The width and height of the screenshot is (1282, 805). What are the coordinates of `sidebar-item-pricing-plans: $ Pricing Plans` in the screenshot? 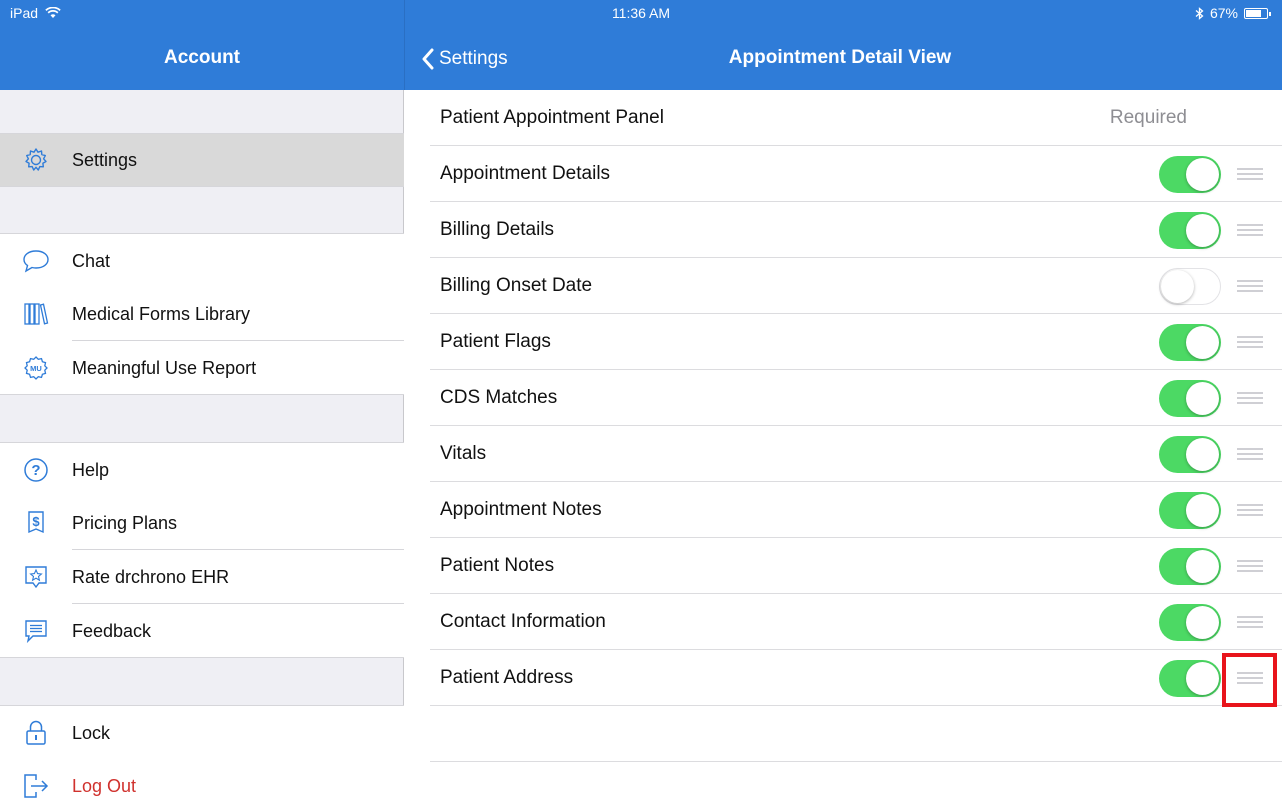 It's located at (202, 523).